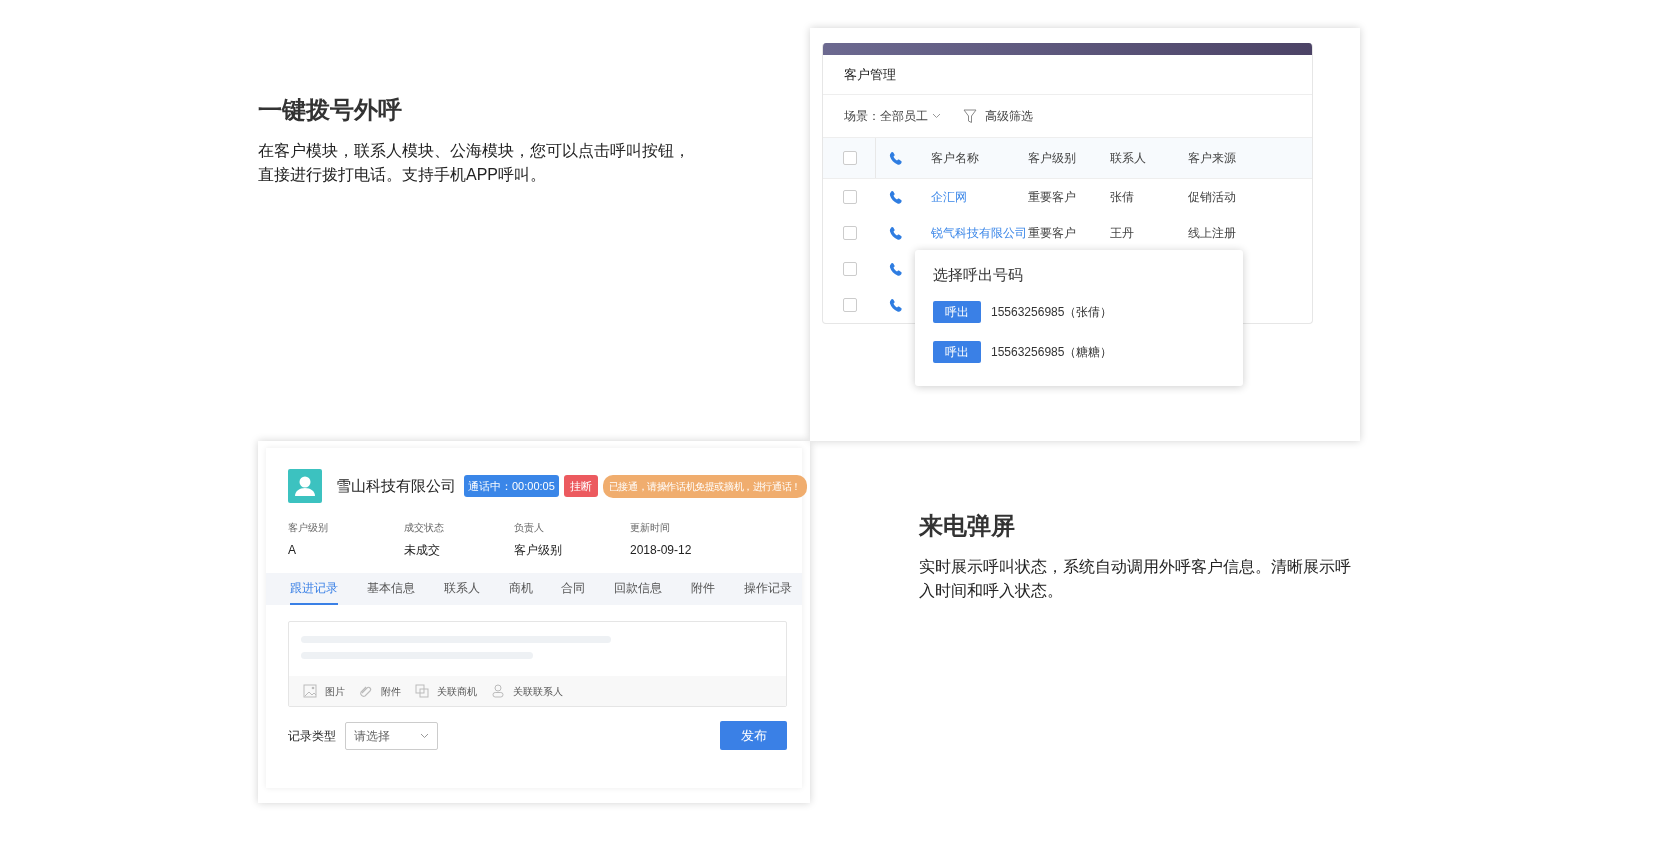 This screenshot has width=1666, height=856. I want to click on paperclip-icon, so click(366, 691).